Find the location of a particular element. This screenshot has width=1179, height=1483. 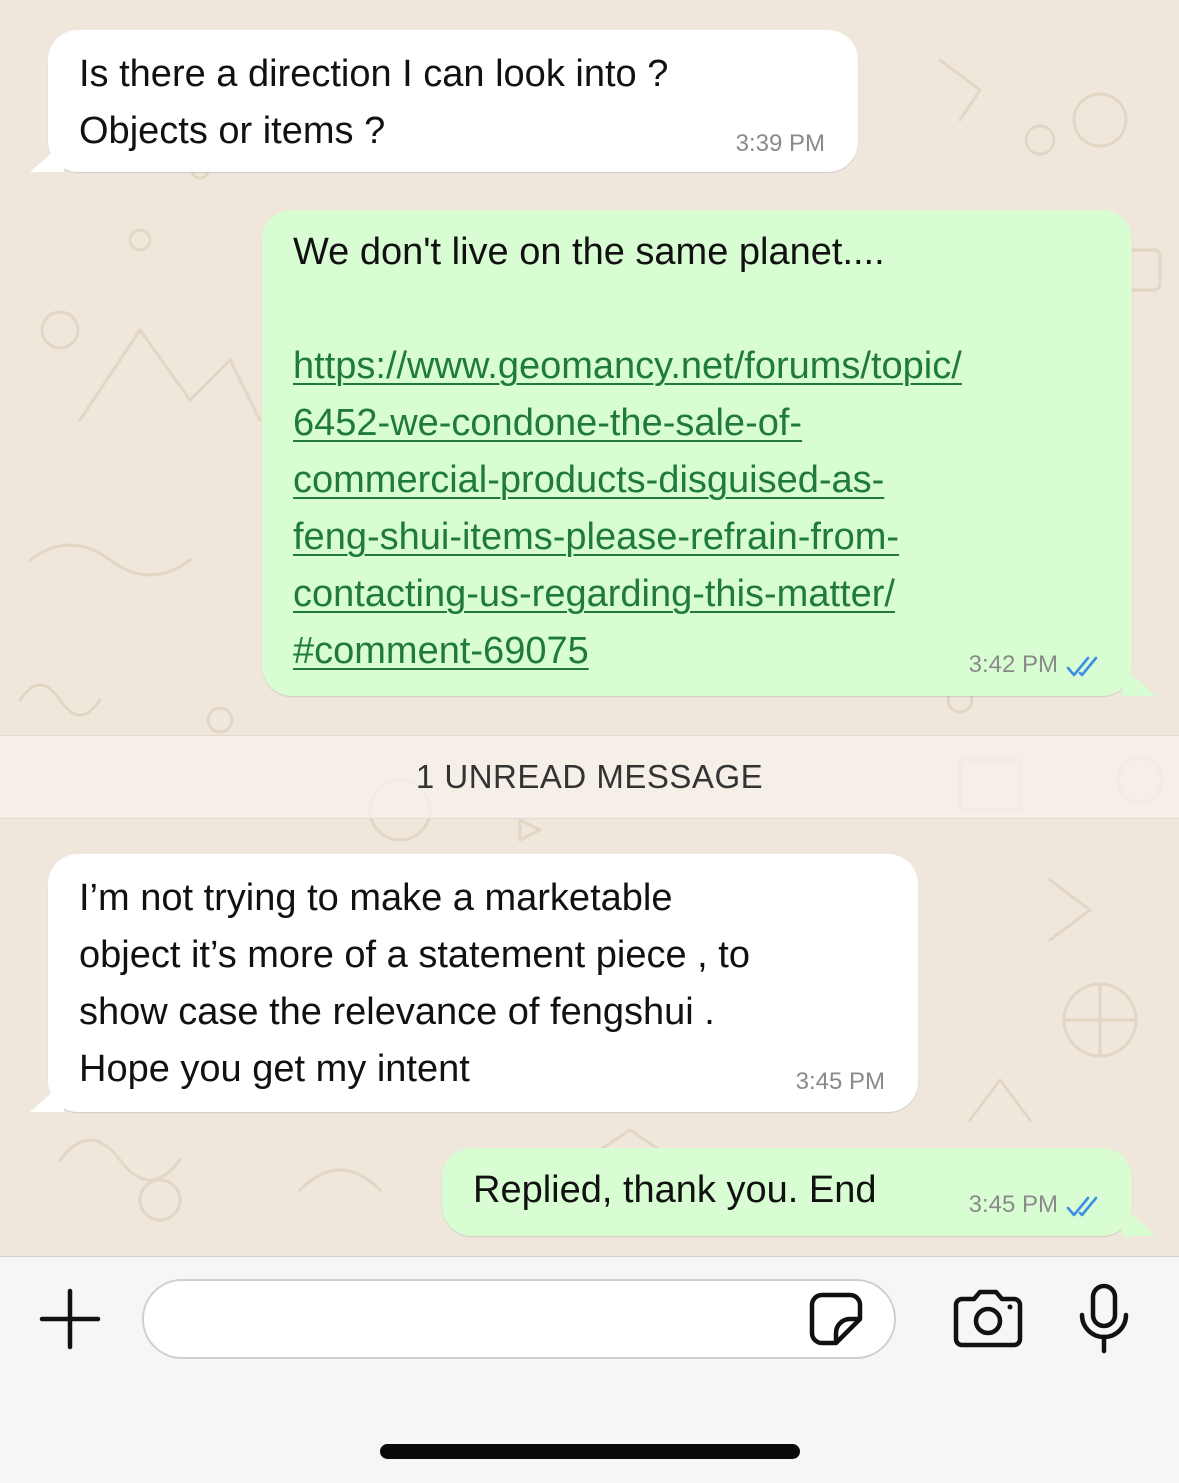

sticker-icon is located at coordinates (836, 1319).